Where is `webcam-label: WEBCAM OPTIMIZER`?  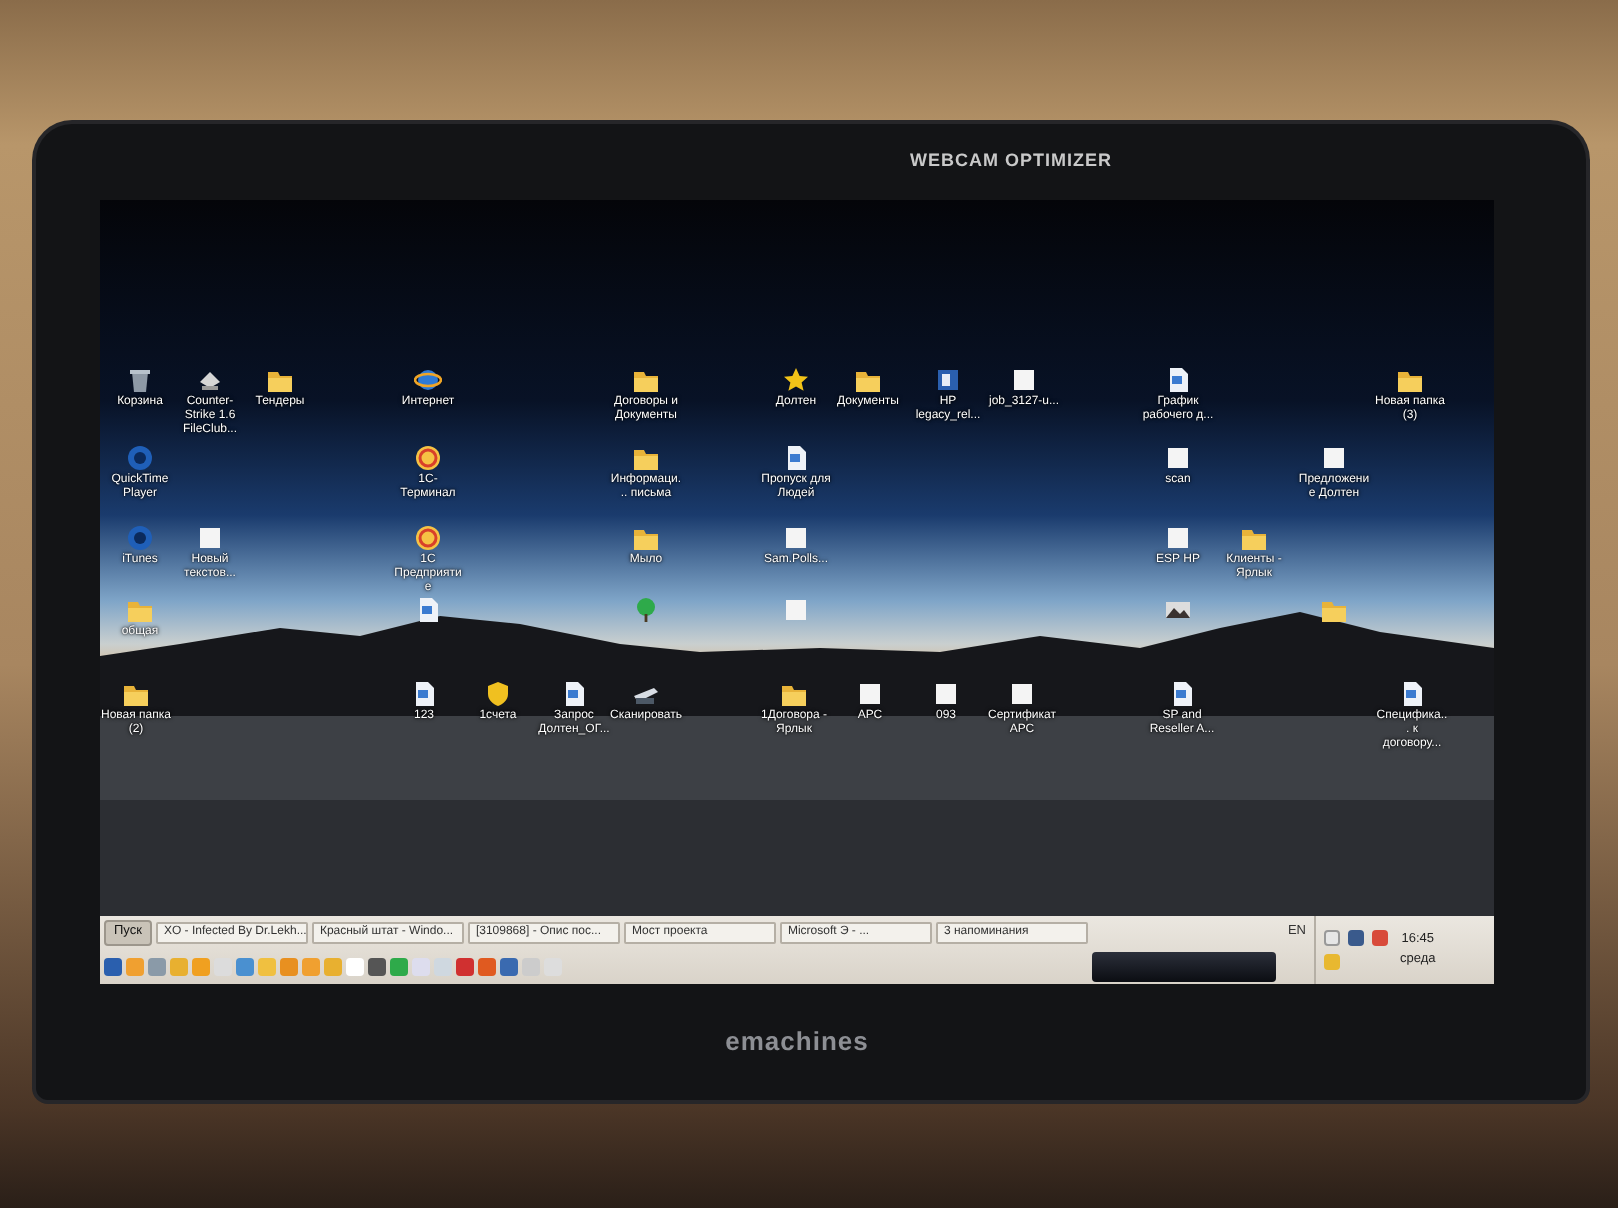 webcam-label: WEBCAM OPTIMIZER is located at coordinates (1011, 161).